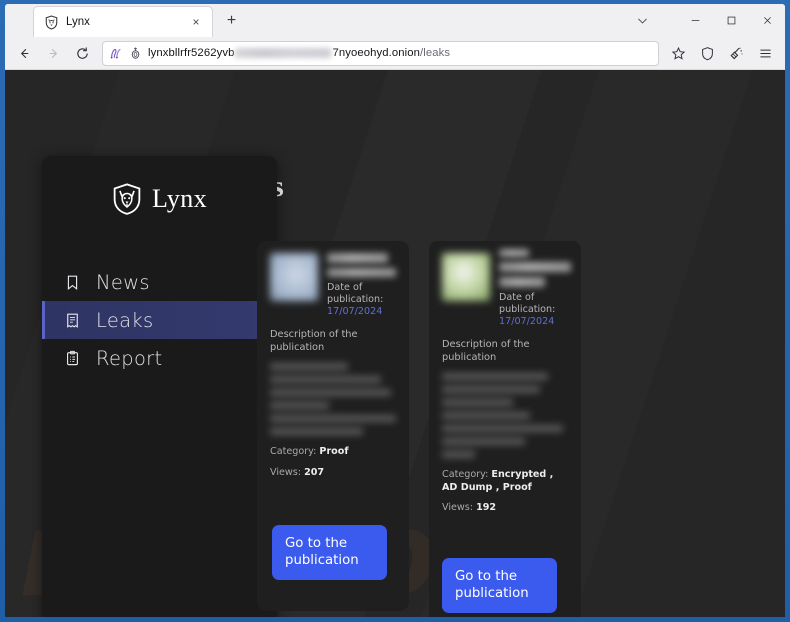  What do you see at coordinates (196, 22) in the screenshot?
I see `close-icon: ×` at bounding box center [196, 22].